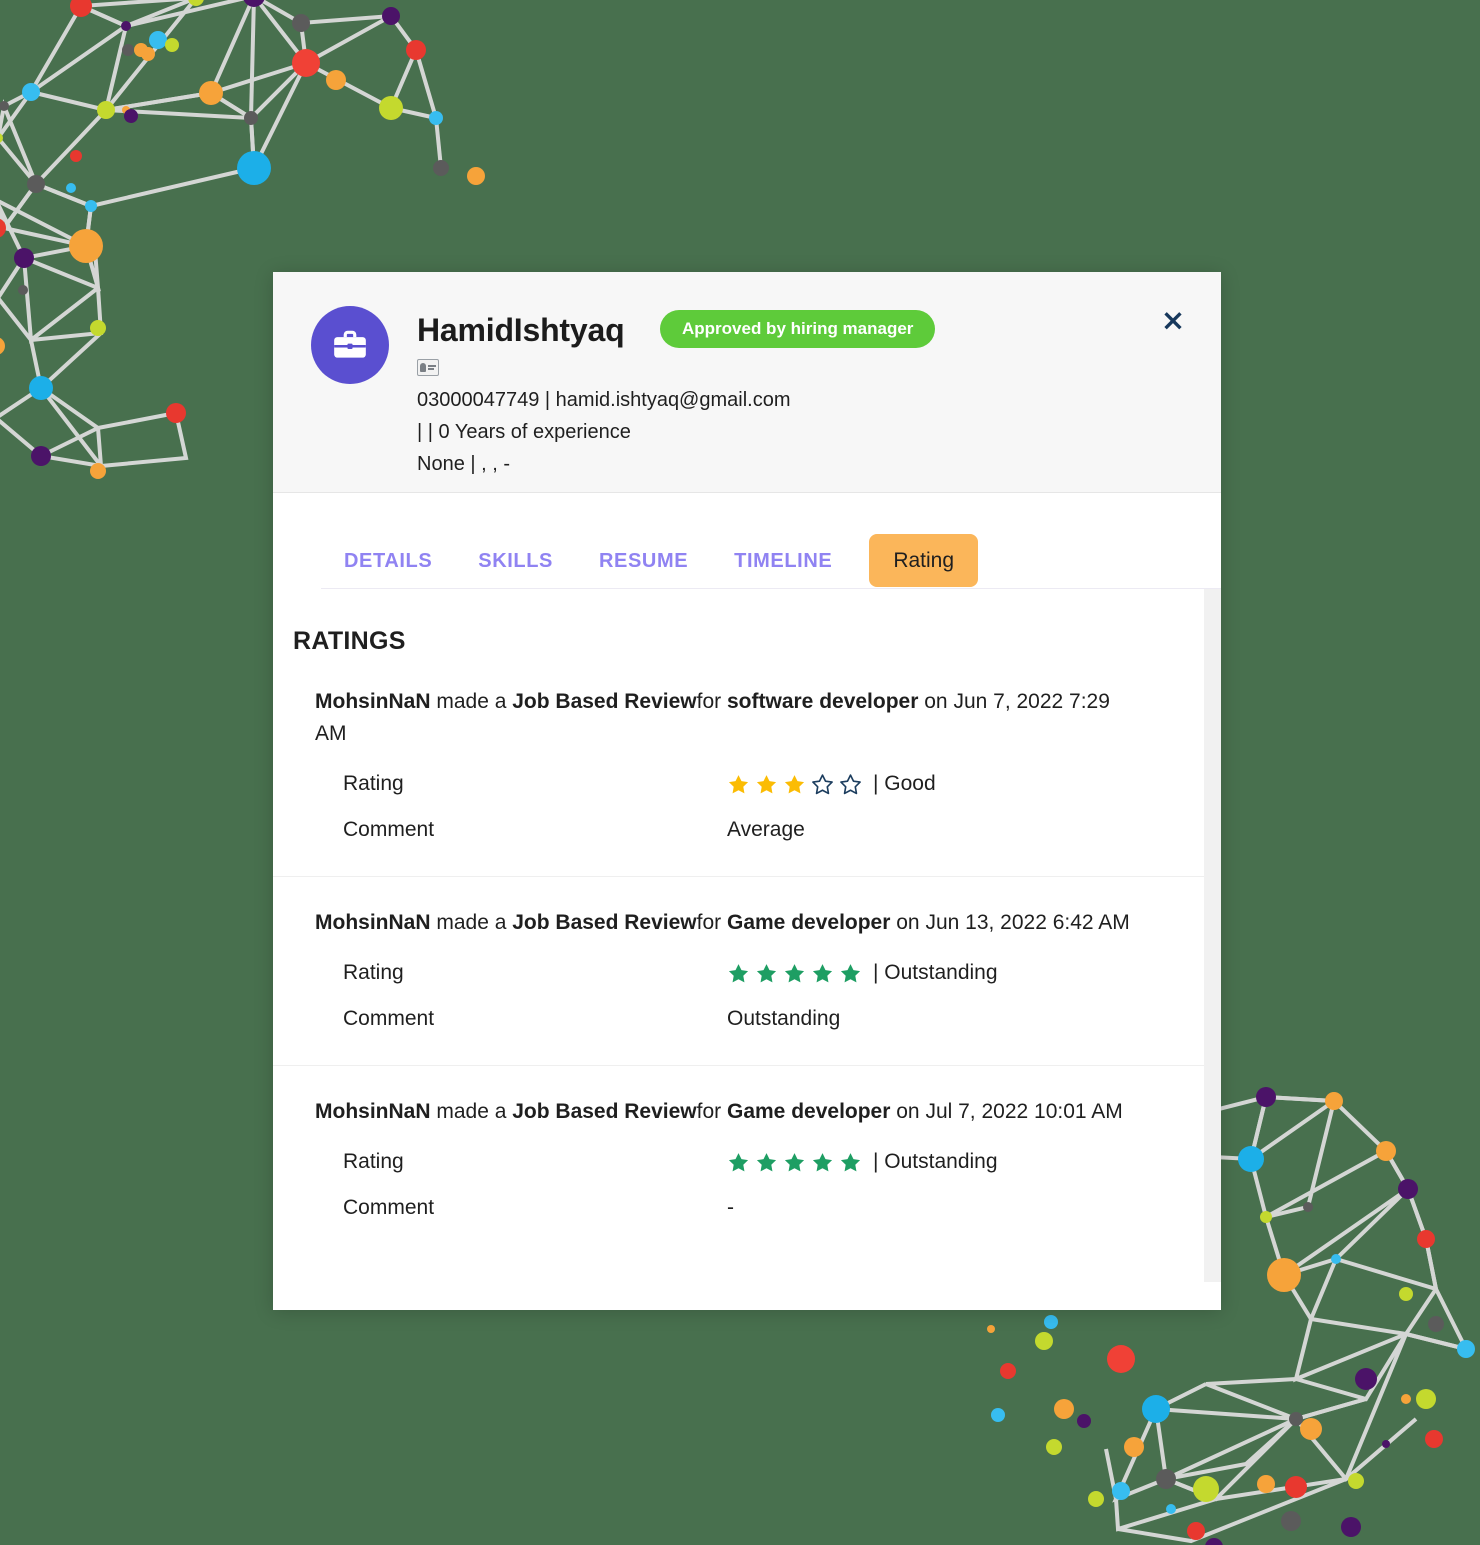  I want to click on review-comment-row: Comment Average, so click(747, 830).